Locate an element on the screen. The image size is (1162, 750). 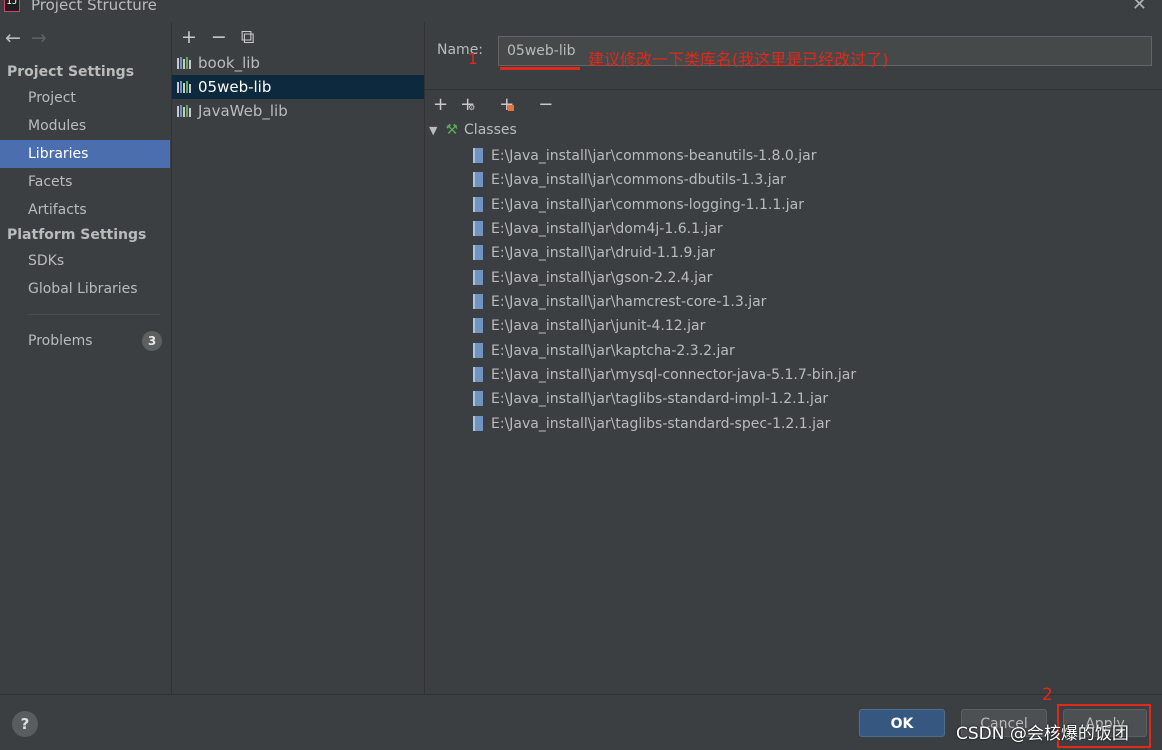
add-with-settings-icon: + ⚙ is located at coordinates (473, 104).